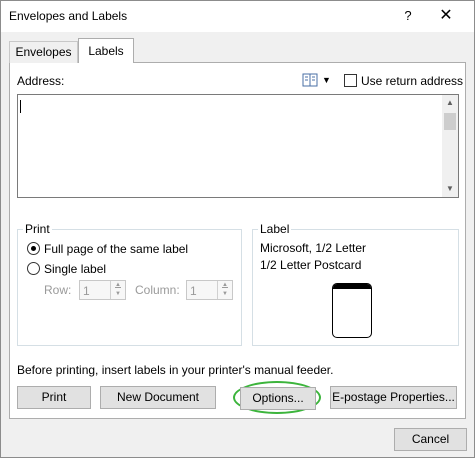 The image size is (475, 458). What do you see at coordinates (450, 103) in the screenshot?
I see `scroll-up-icon: ▲` at bounding box center [450, 103].